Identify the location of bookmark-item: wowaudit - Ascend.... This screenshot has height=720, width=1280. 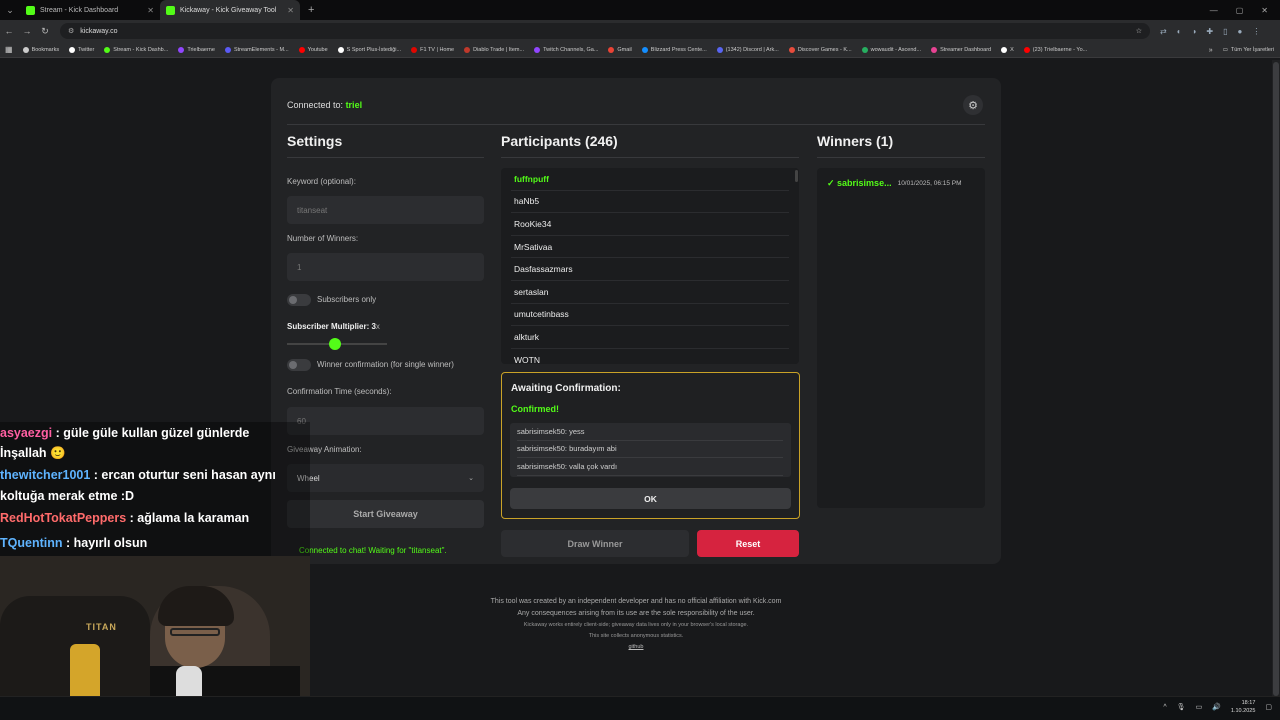
(891, 49).